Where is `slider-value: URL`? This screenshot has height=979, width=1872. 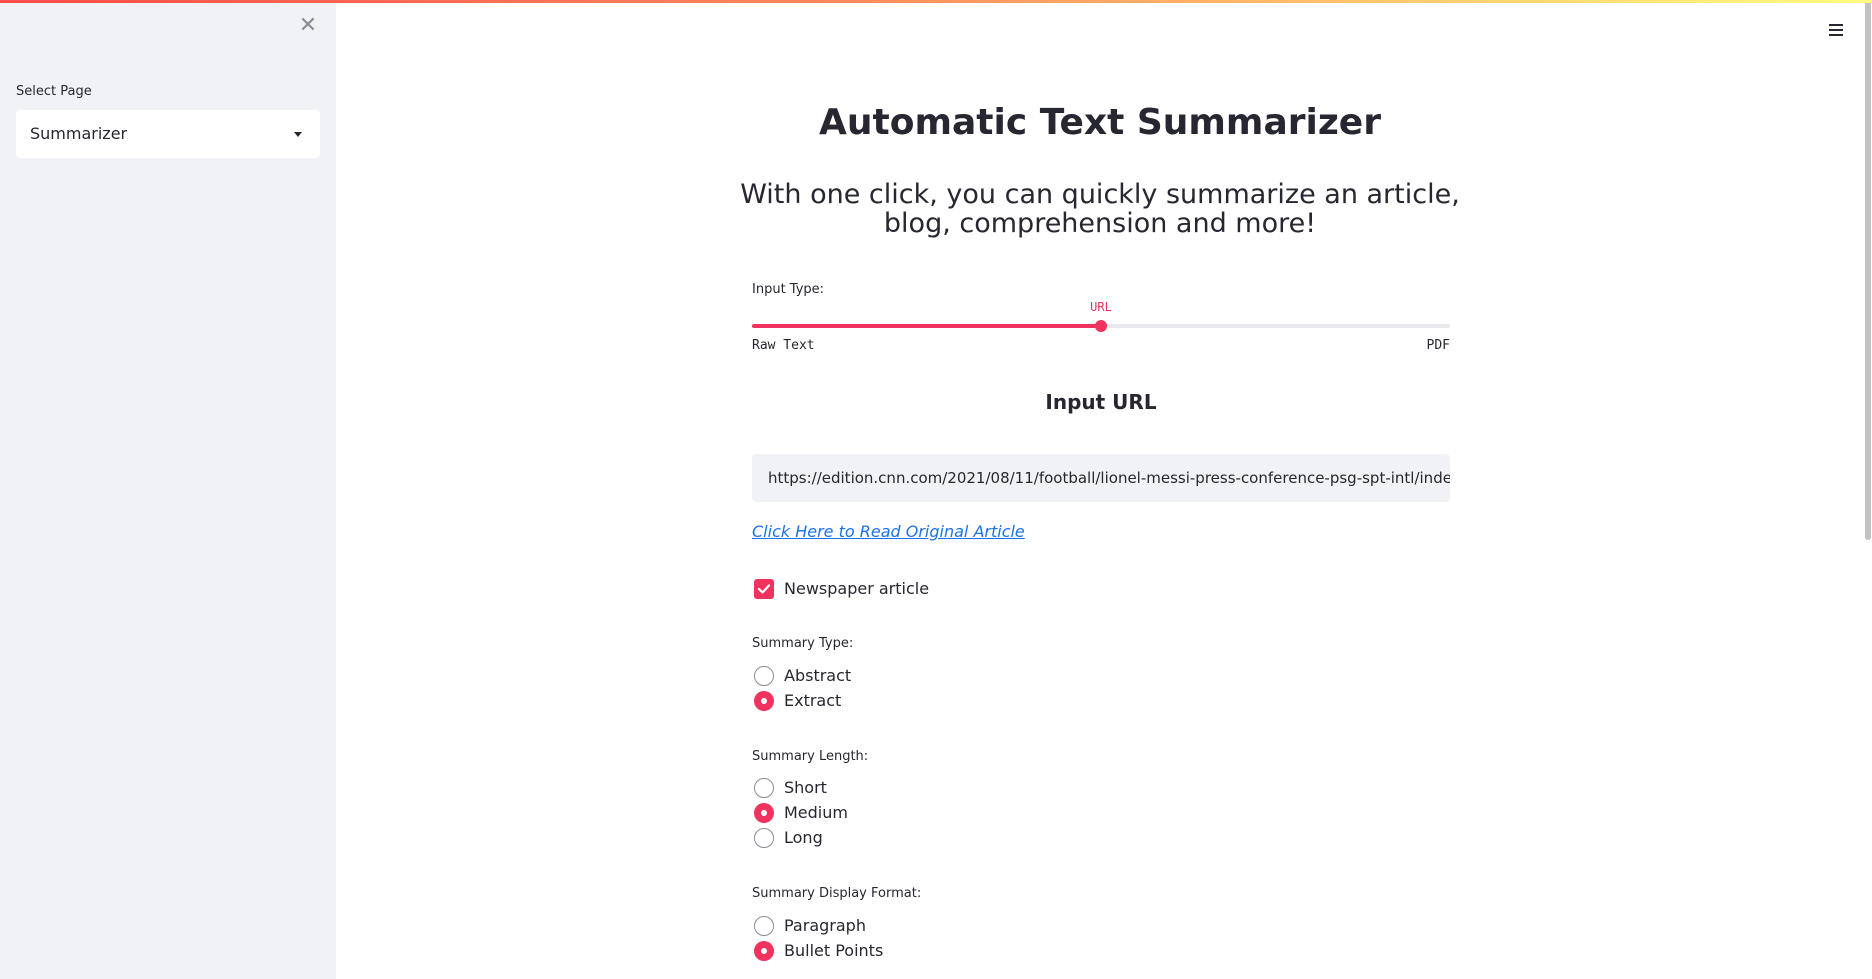 slider-value: URL is located at coordinates (1101, 307).